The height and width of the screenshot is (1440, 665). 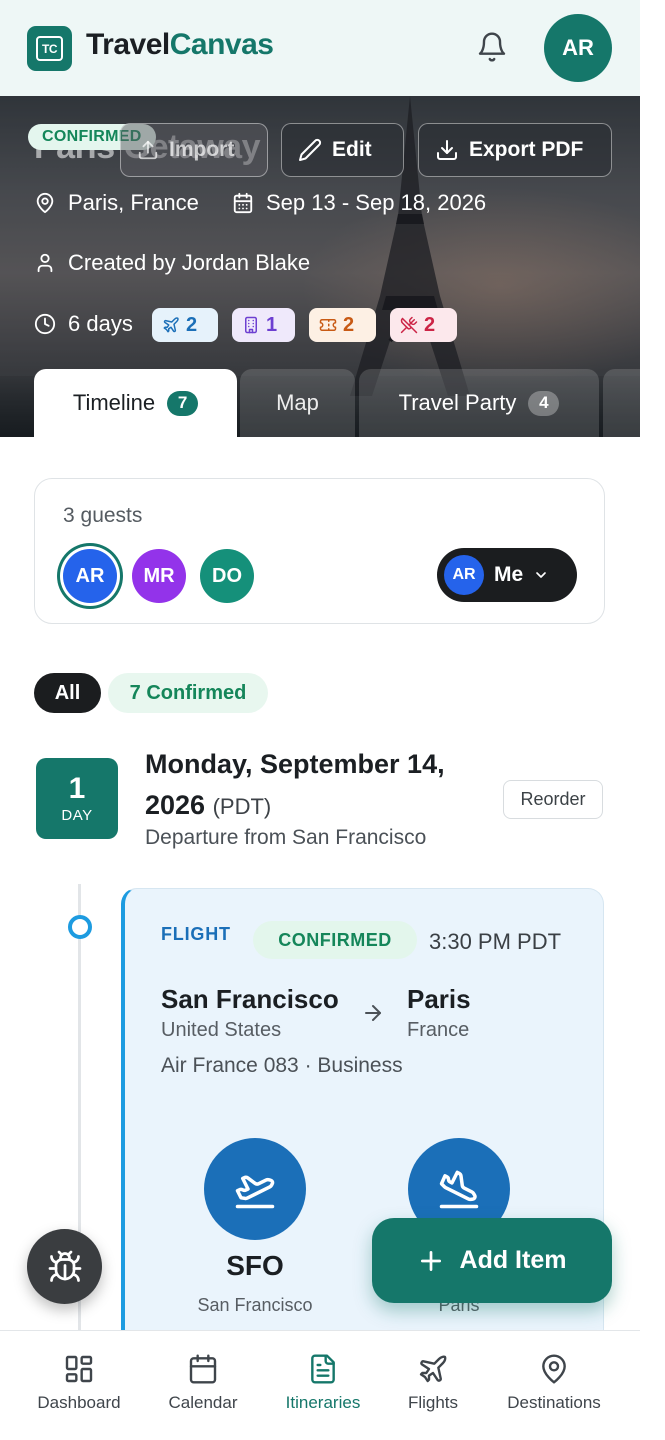 What do you see at coordinates (148, 150) in the screenshot?
I see `import-icon` at bounding box center [148, 150].